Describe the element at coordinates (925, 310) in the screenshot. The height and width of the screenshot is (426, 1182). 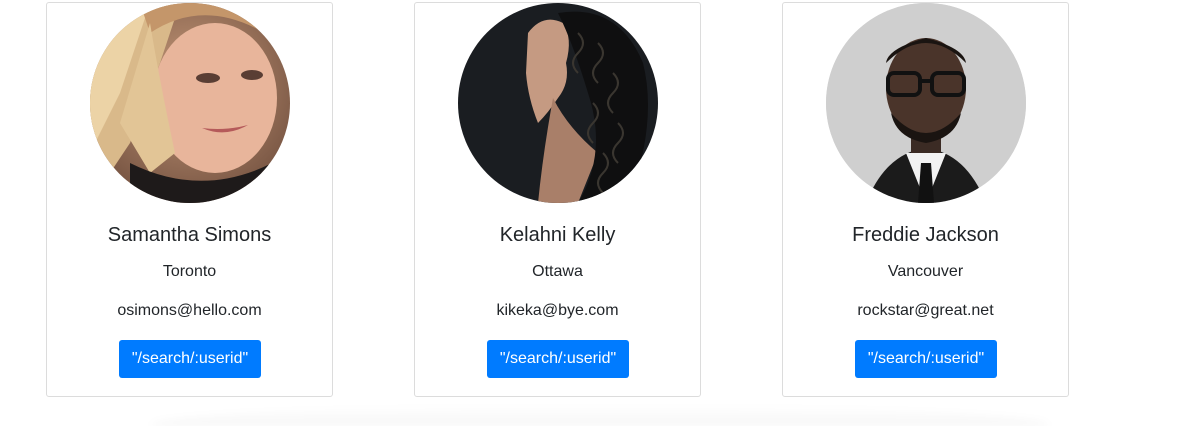
I see `user-email: rockstar@great.net` at that location.